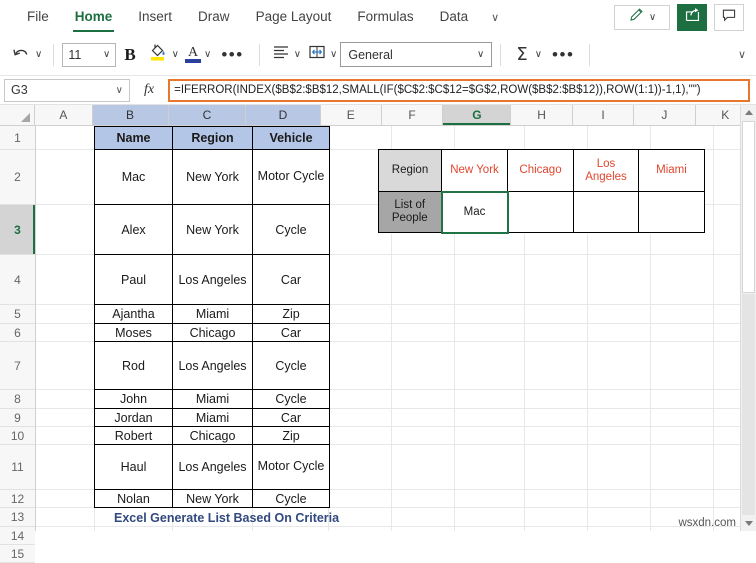 The image size is (756, 563). I want to click on row-header-14: 14, so click(17, 536).